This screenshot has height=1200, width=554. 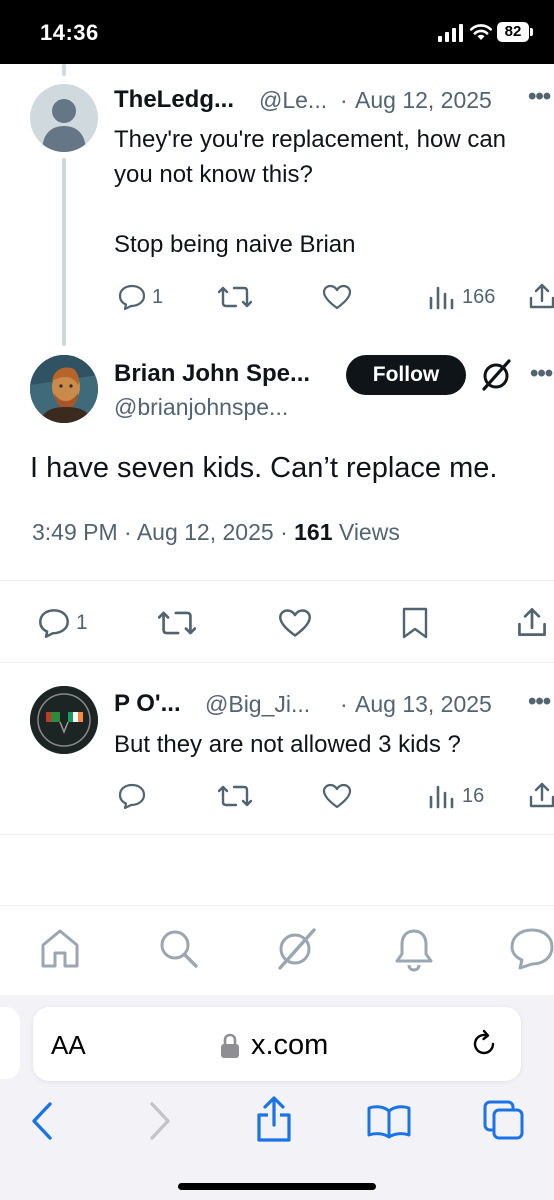 What do you see at coordinates (479, 296) in the screenshot?
I see `views-count: 166` at bounding box center [479, 296].